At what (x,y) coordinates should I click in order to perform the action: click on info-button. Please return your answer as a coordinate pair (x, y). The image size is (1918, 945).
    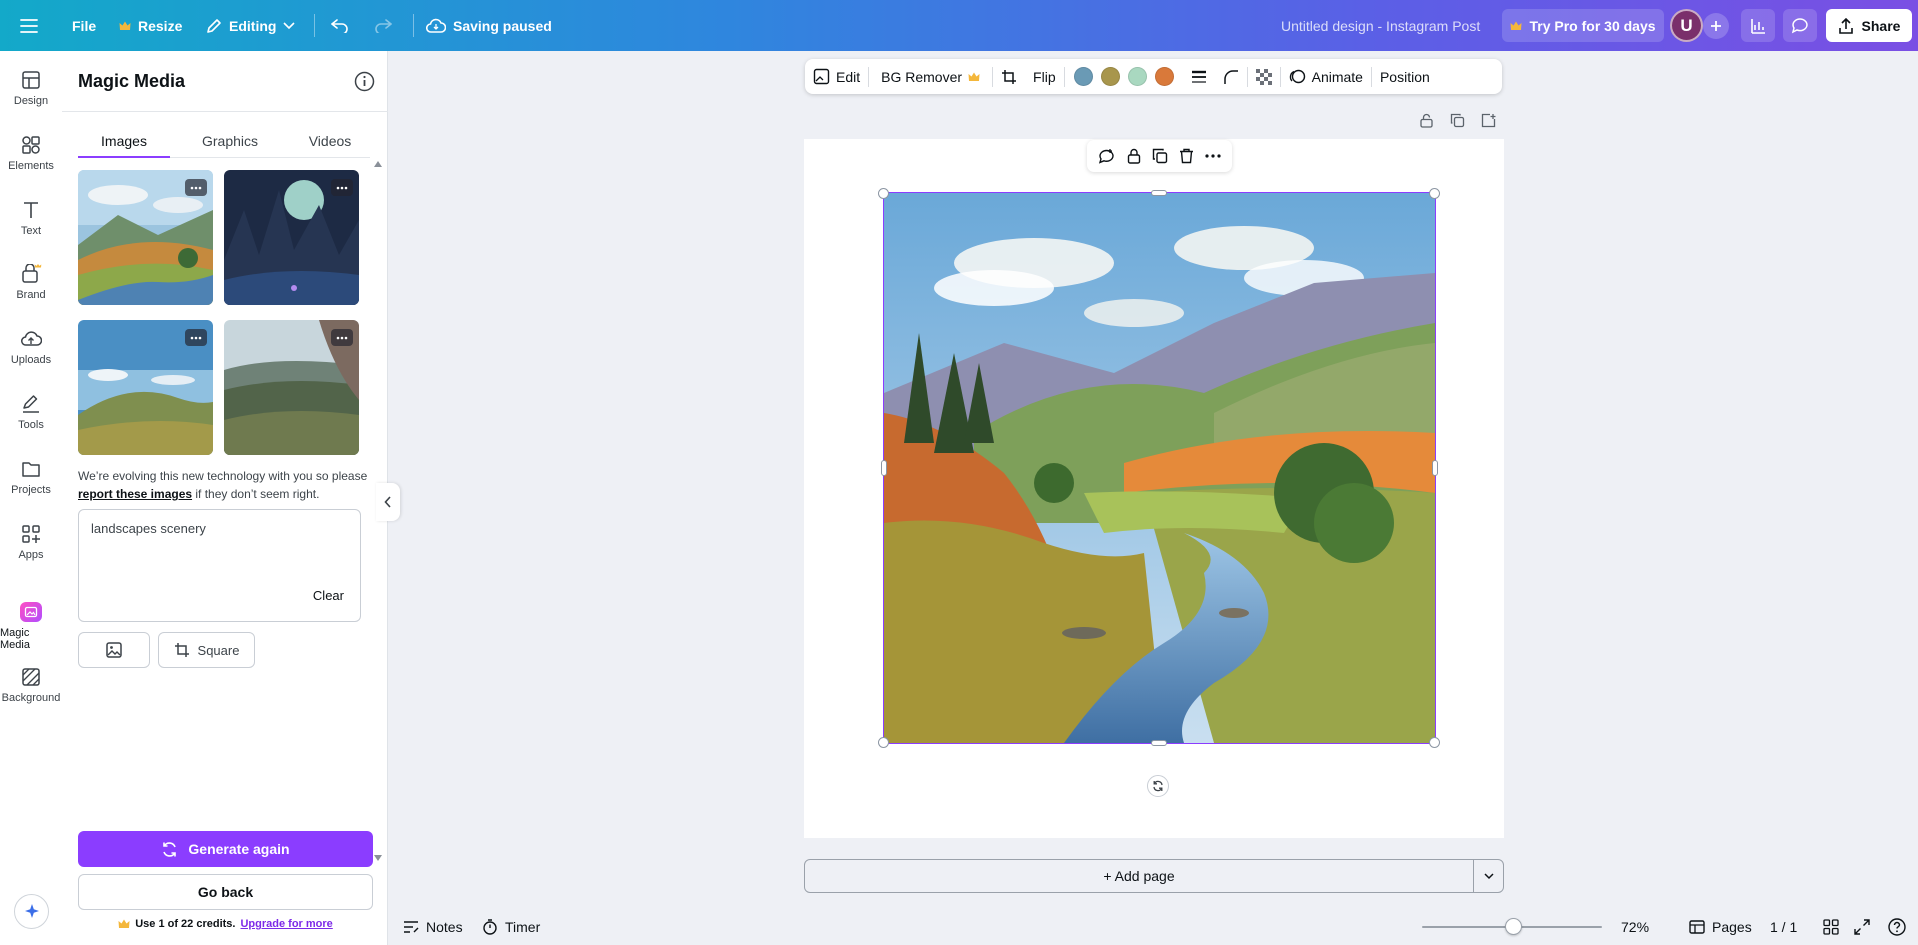
    Looking at the image, I should click on (364, 81).